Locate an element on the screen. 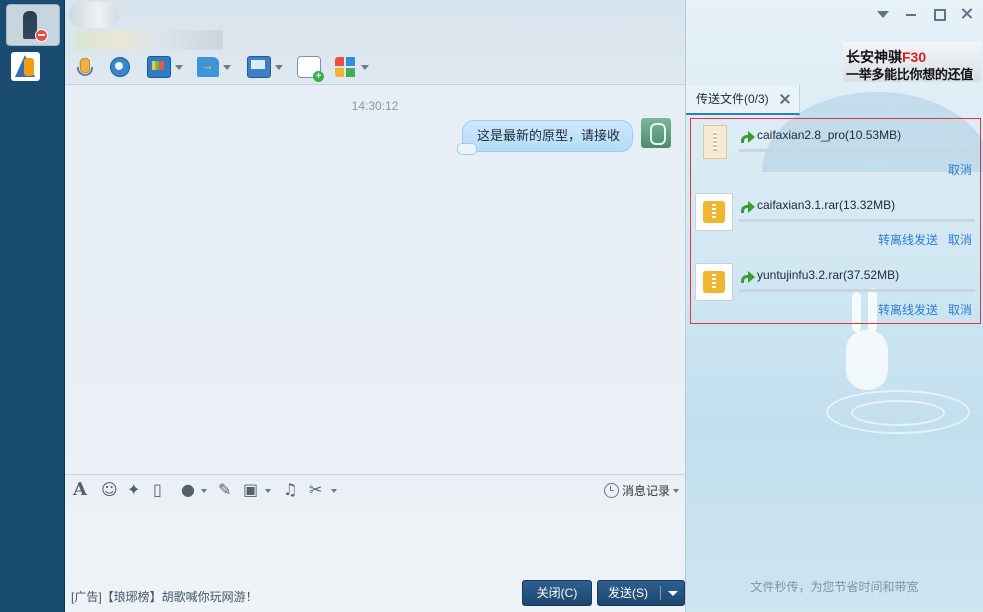  screen-share-icon is located at coordinates (159, 67).